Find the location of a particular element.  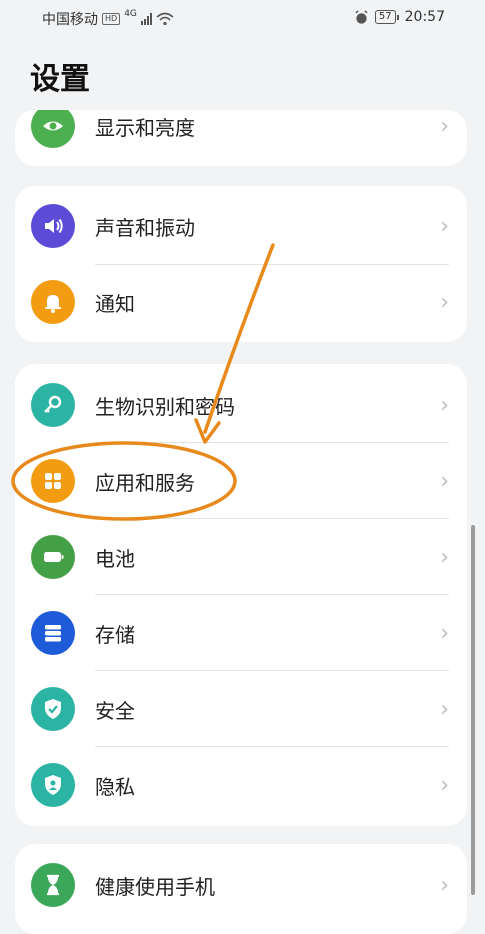

battery-level: 57 is located at coordinates (385, 17).